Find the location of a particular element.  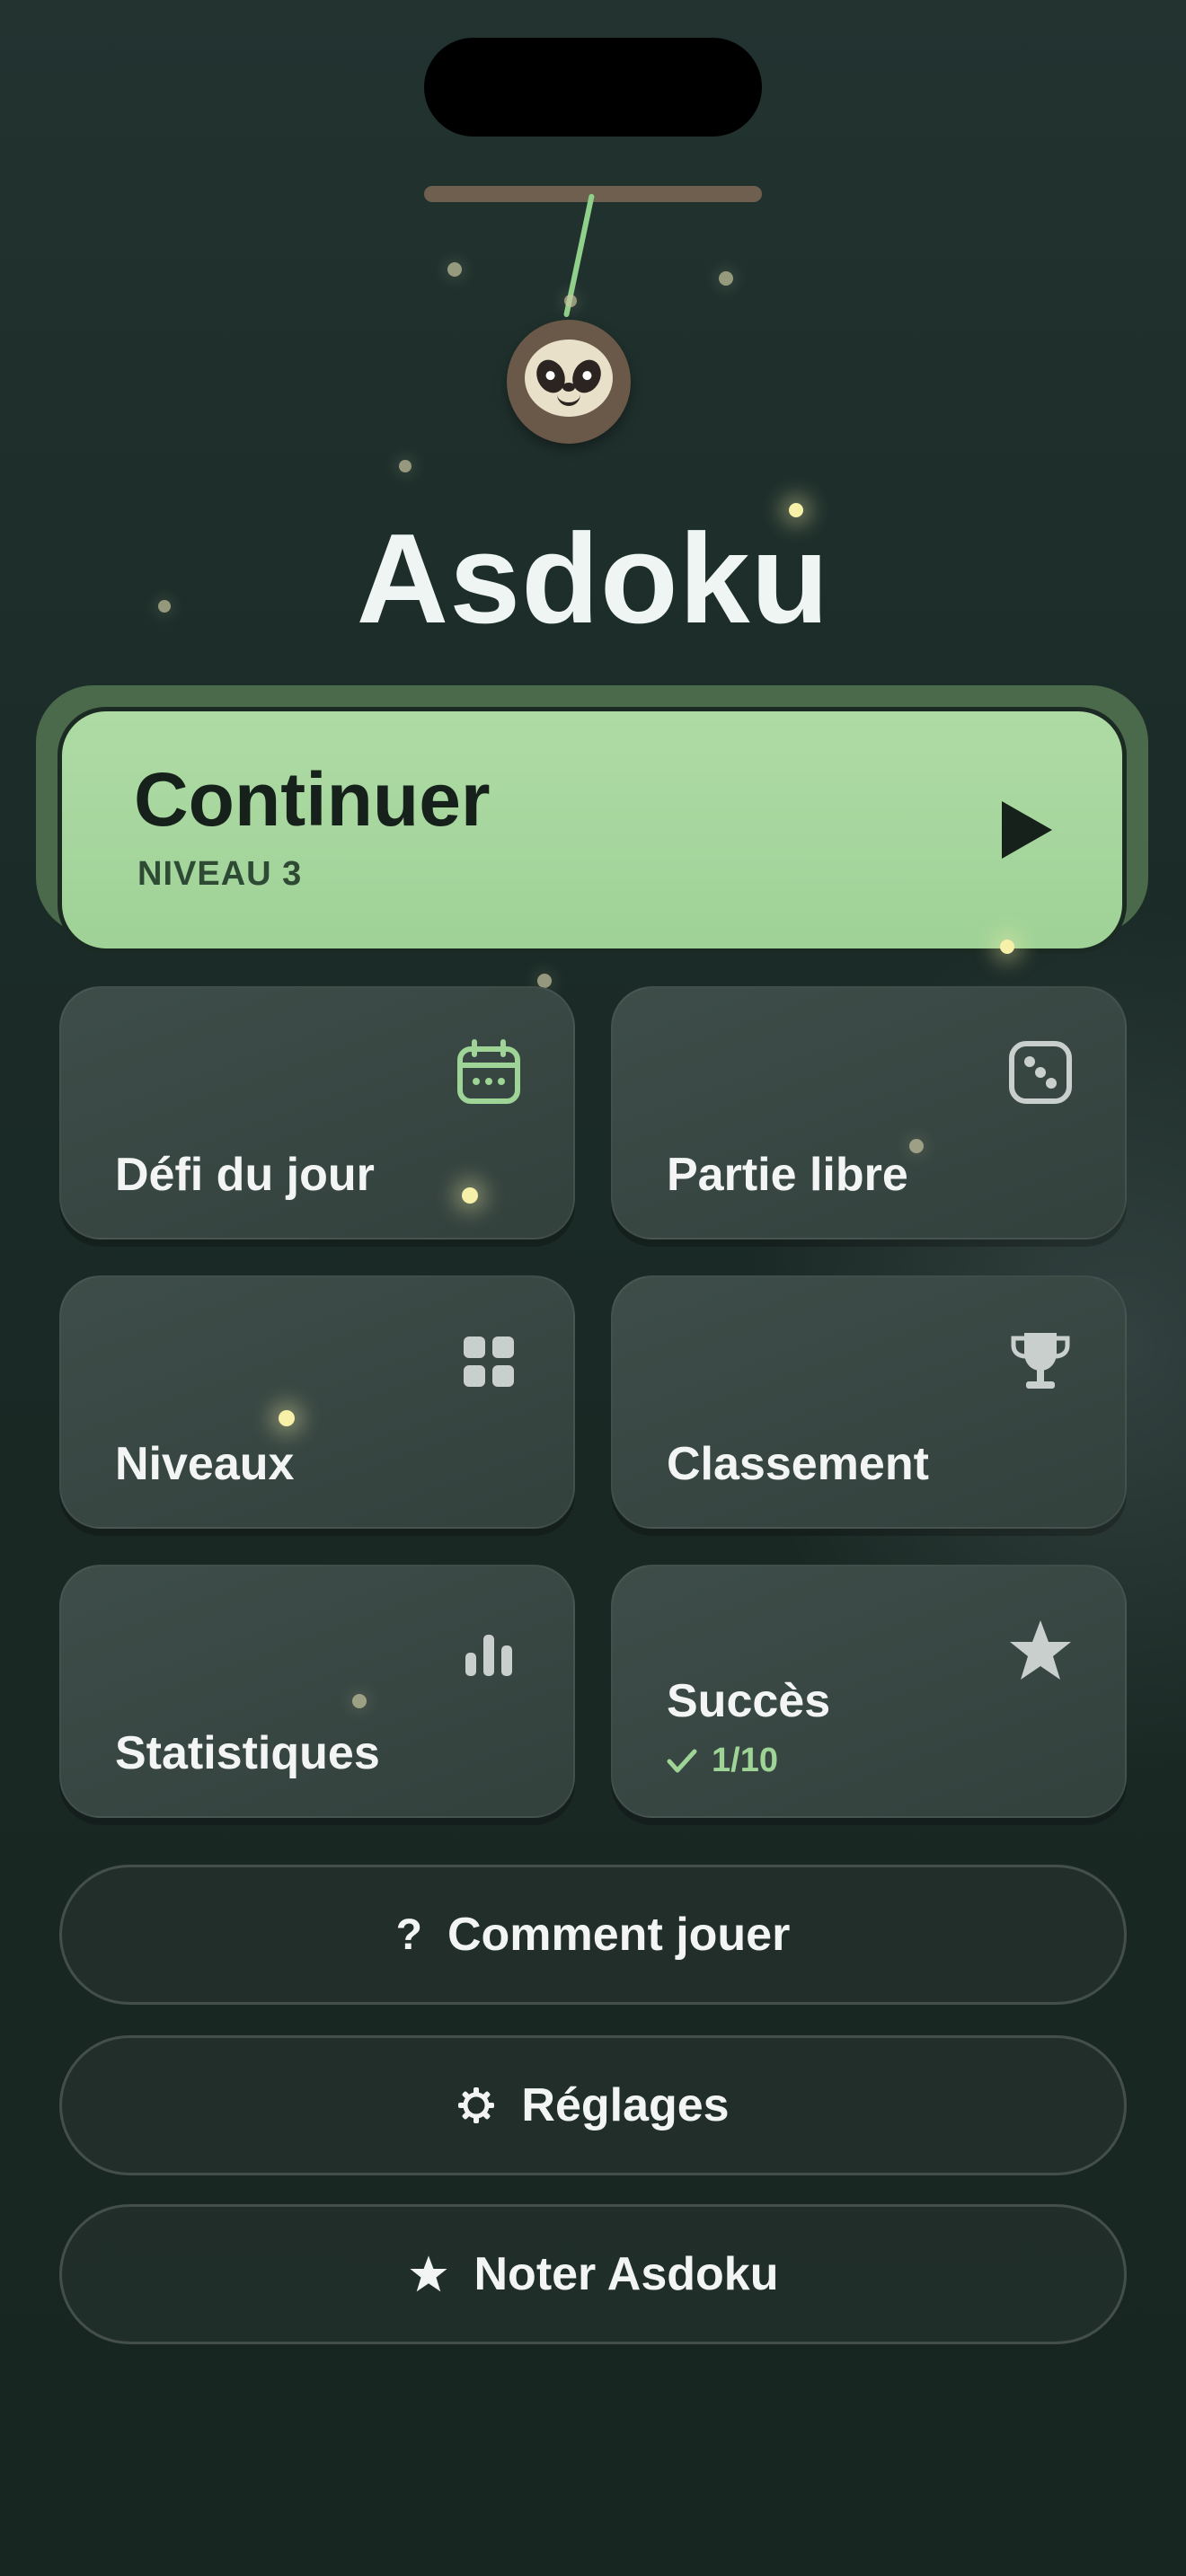

tile-statistics: Statistiques is located at coordinates (317, 1691).